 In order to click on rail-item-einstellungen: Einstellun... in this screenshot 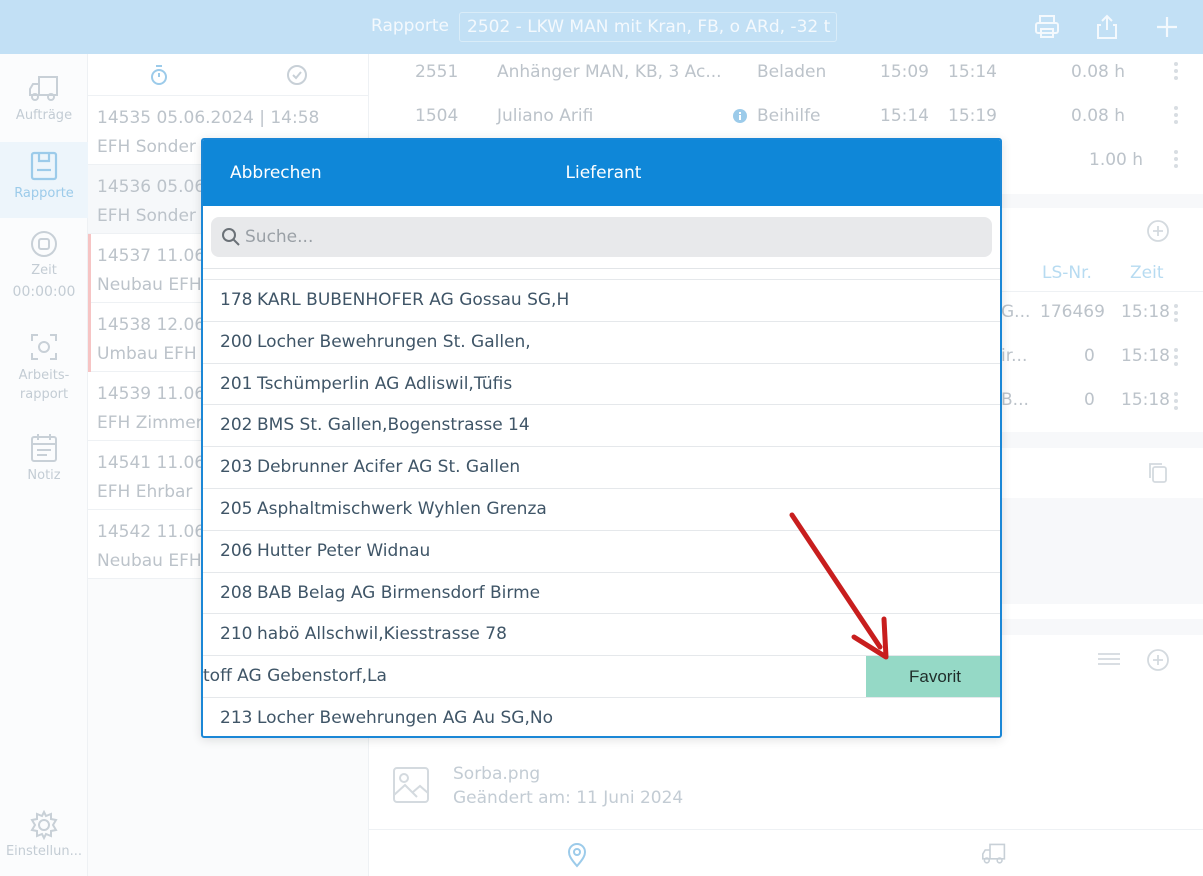, I will do `click(44, 834)`.